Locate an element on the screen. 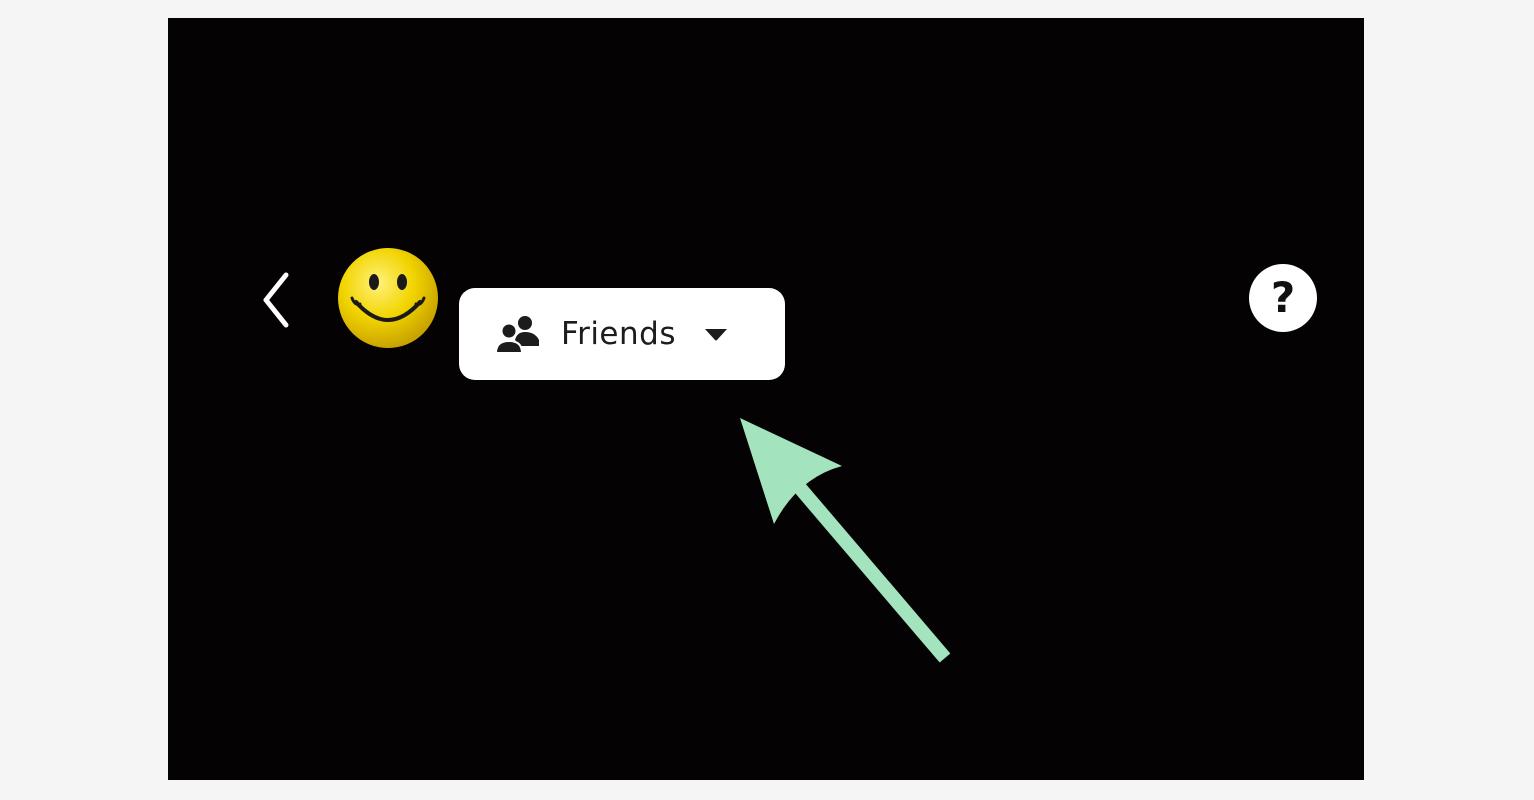 The height and width of the screenshot is (800, 1534). back-button is located at coordinates (276, 300).